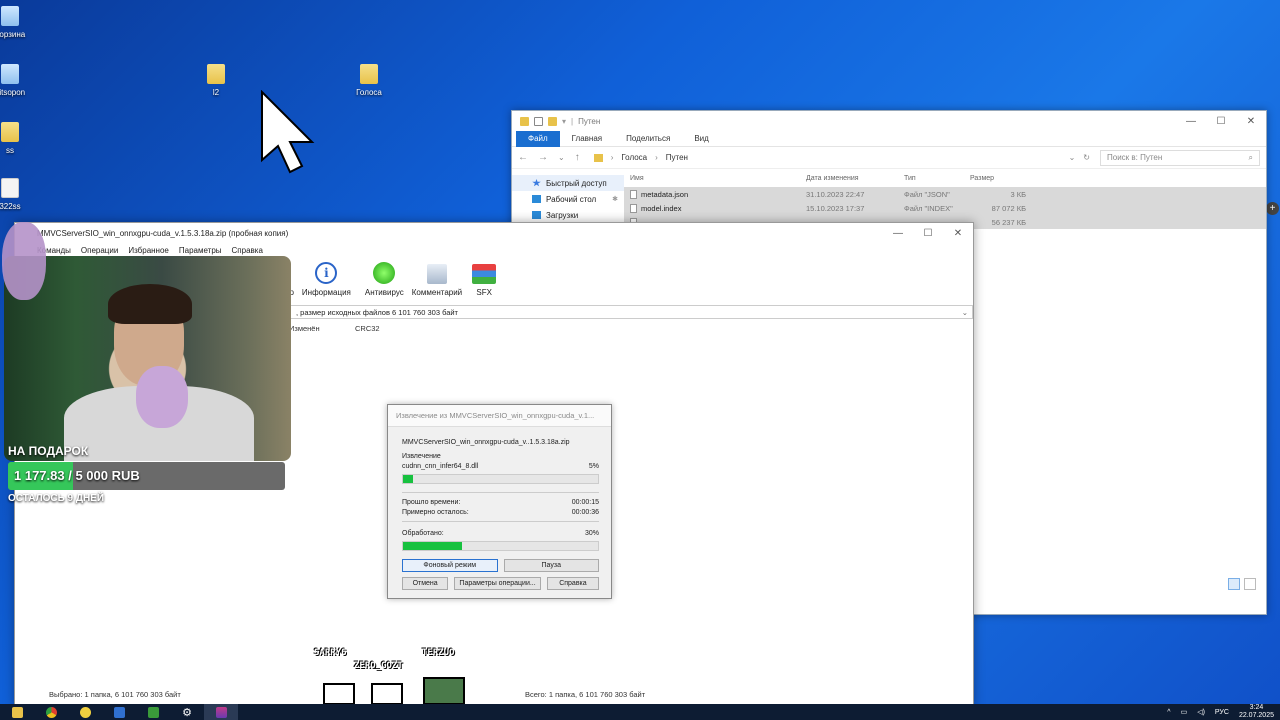 The image size is (1280, 720). I want to click on total-progress-fill, so click(432, 546).